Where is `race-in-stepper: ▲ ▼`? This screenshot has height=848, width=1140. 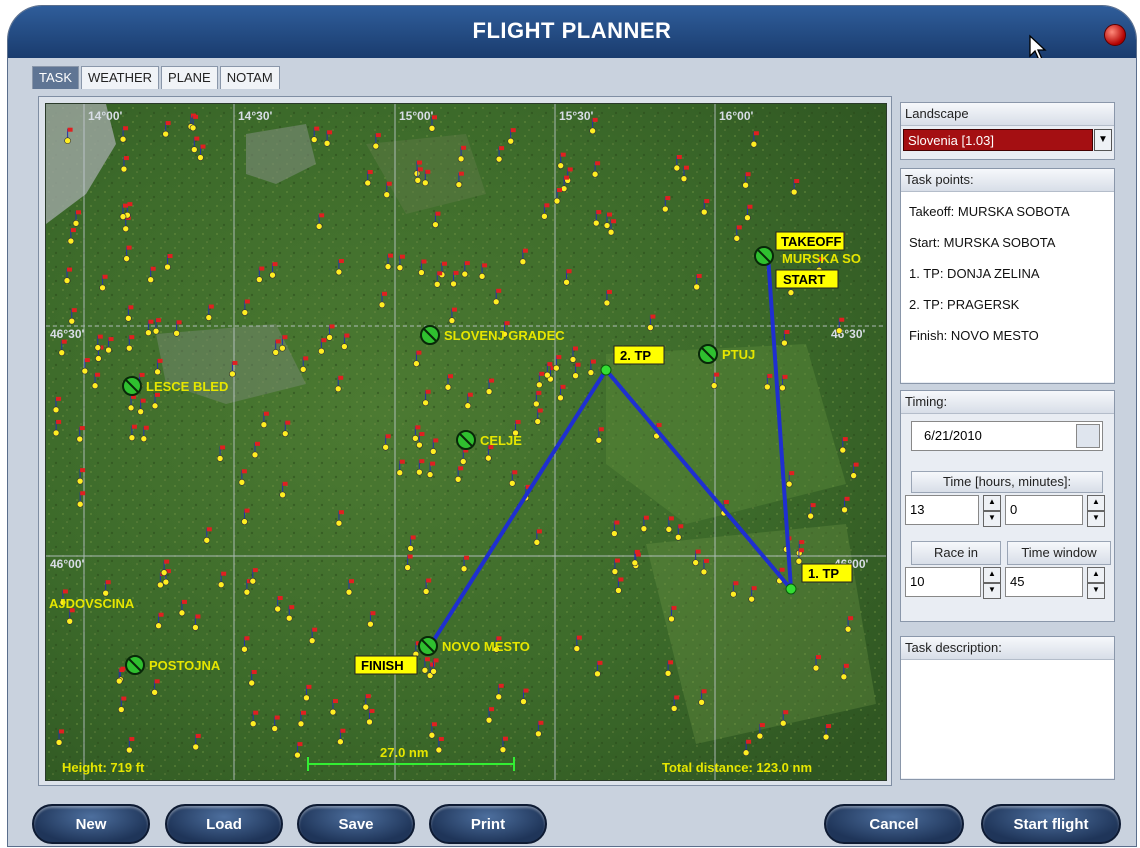 race-in-stepper: ▲ ▼ is located at coordinates (992, 583).